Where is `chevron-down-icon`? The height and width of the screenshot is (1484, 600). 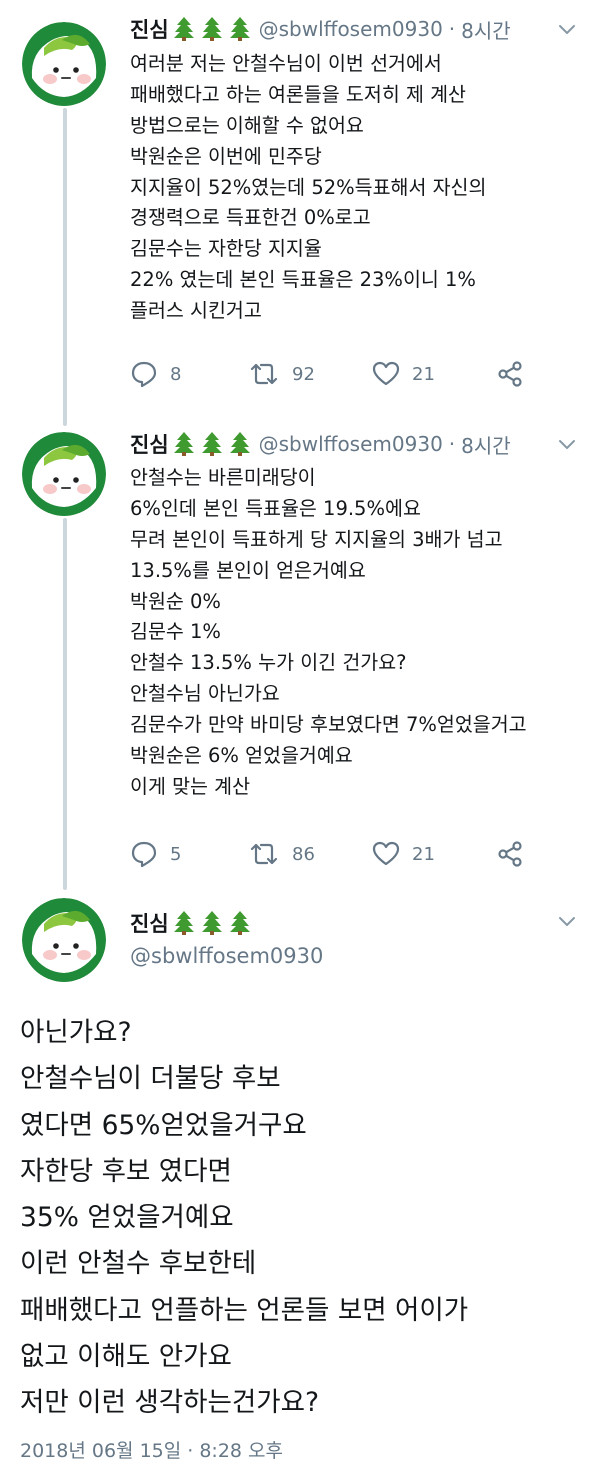 chevron-down-icon is located at coordinates (567, 921).